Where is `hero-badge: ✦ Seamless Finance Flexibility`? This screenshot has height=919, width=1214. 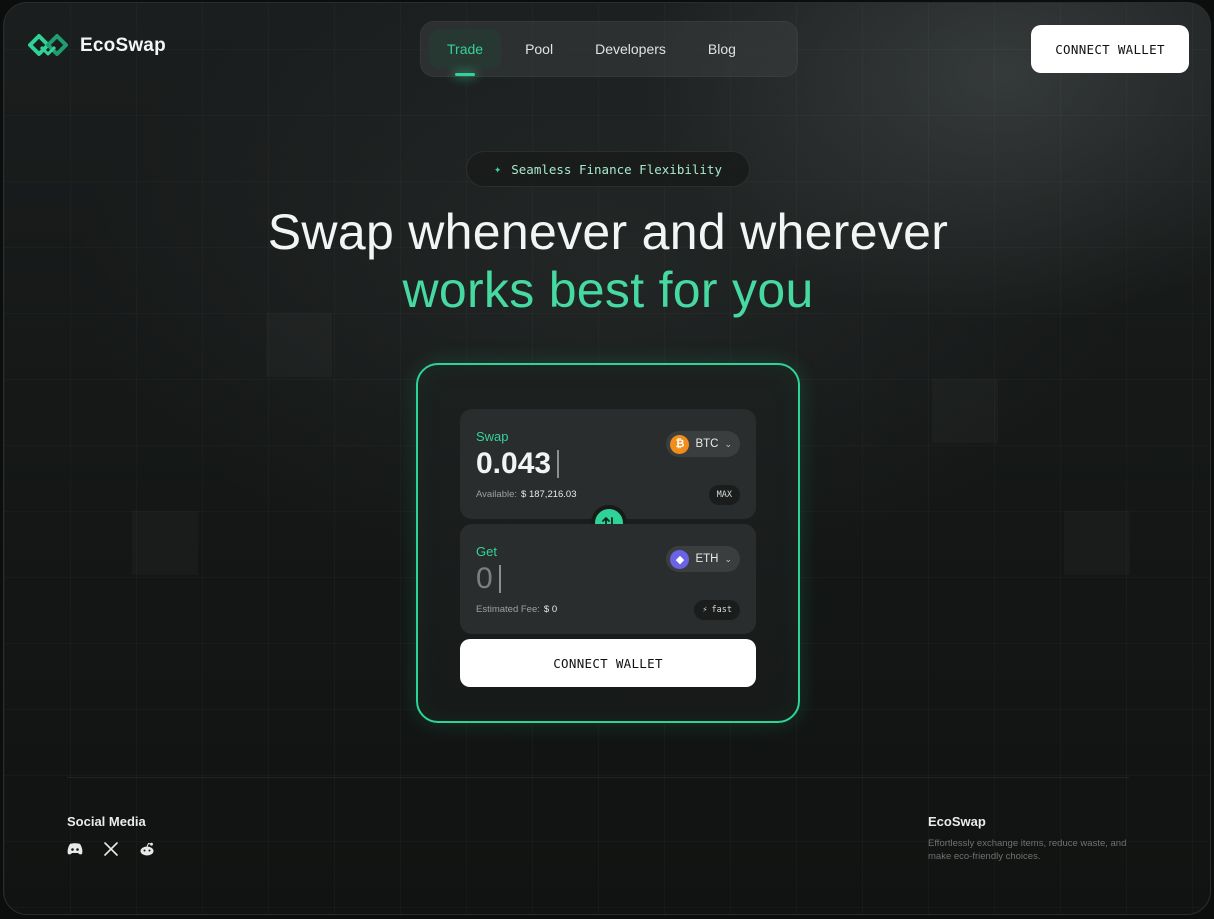 hero-badge: ✦ Seamless Finance Flexibility is located at coordinates (608, 169).